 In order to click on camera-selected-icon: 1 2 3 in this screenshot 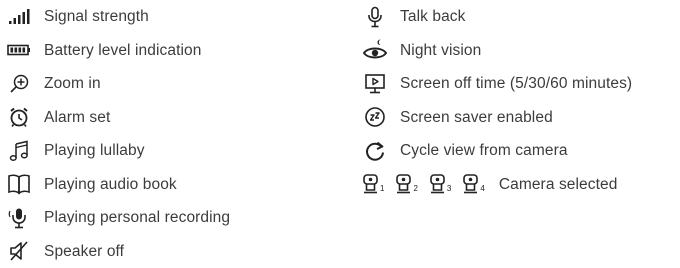, I will do `click(423, 184)`.